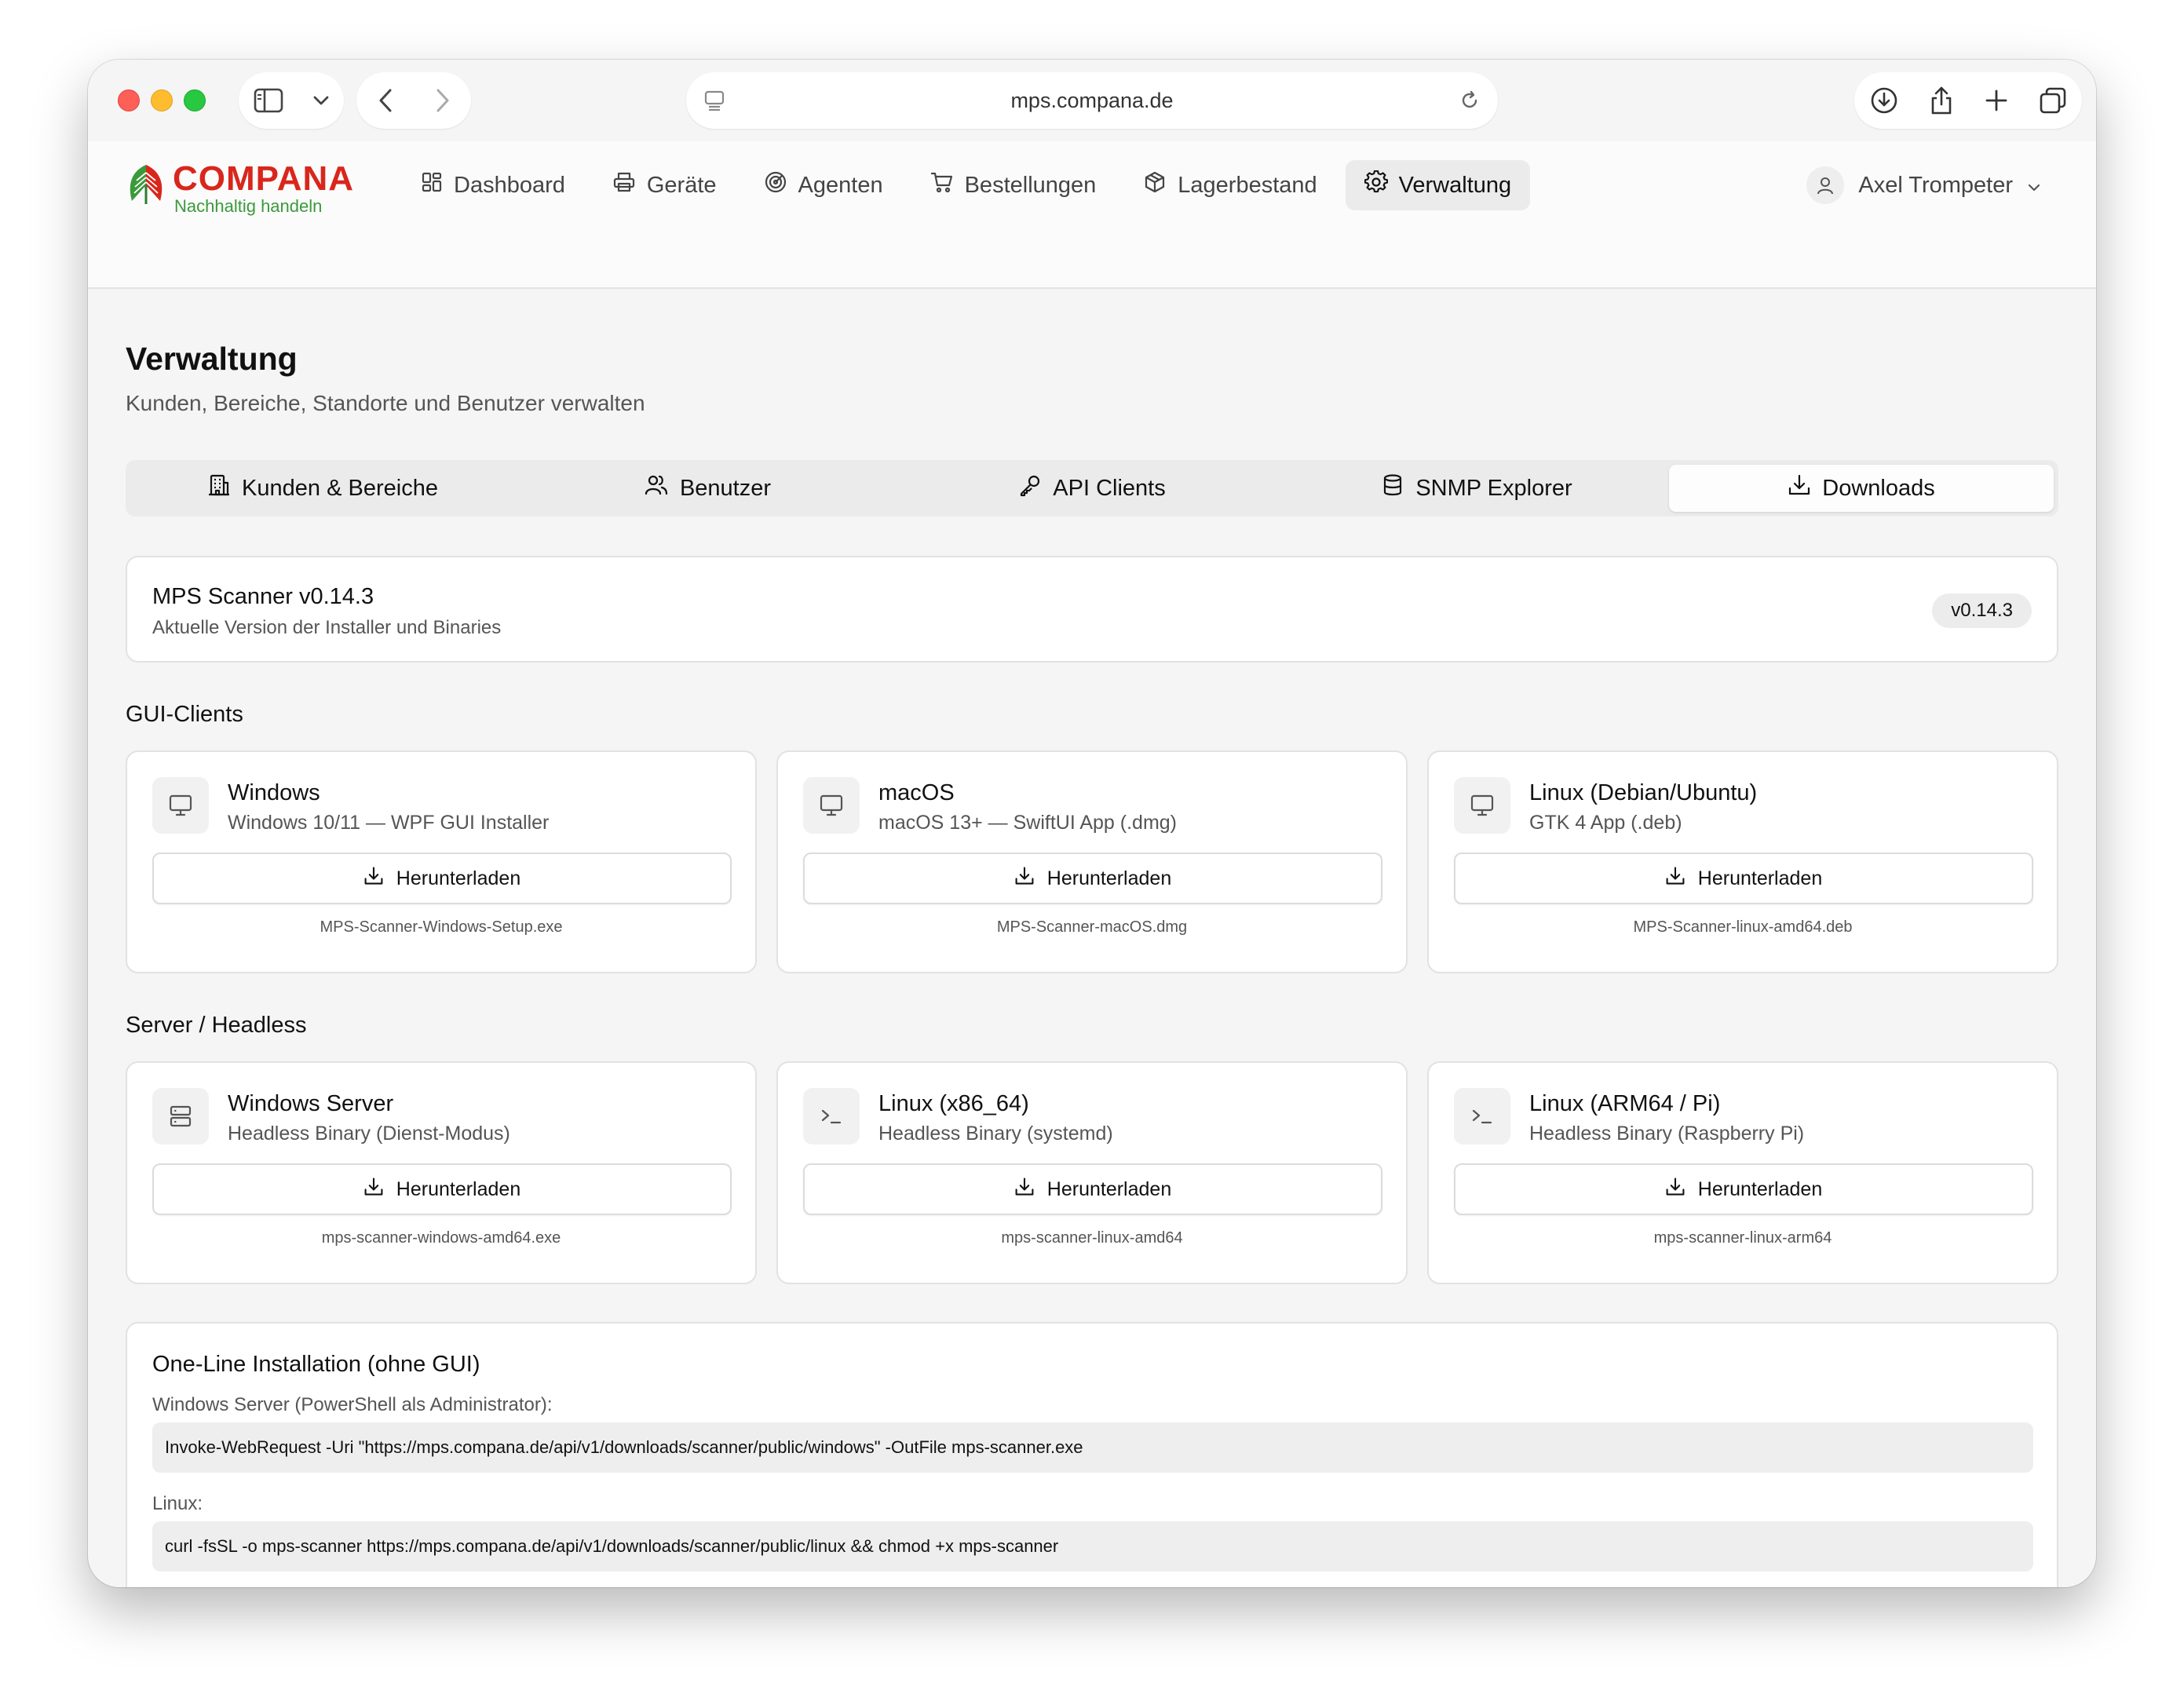  What do you see at coordinates (1109, 488) in the screenshot?
I see `tab-label: API Clients` at bounding box center [1109, 488].